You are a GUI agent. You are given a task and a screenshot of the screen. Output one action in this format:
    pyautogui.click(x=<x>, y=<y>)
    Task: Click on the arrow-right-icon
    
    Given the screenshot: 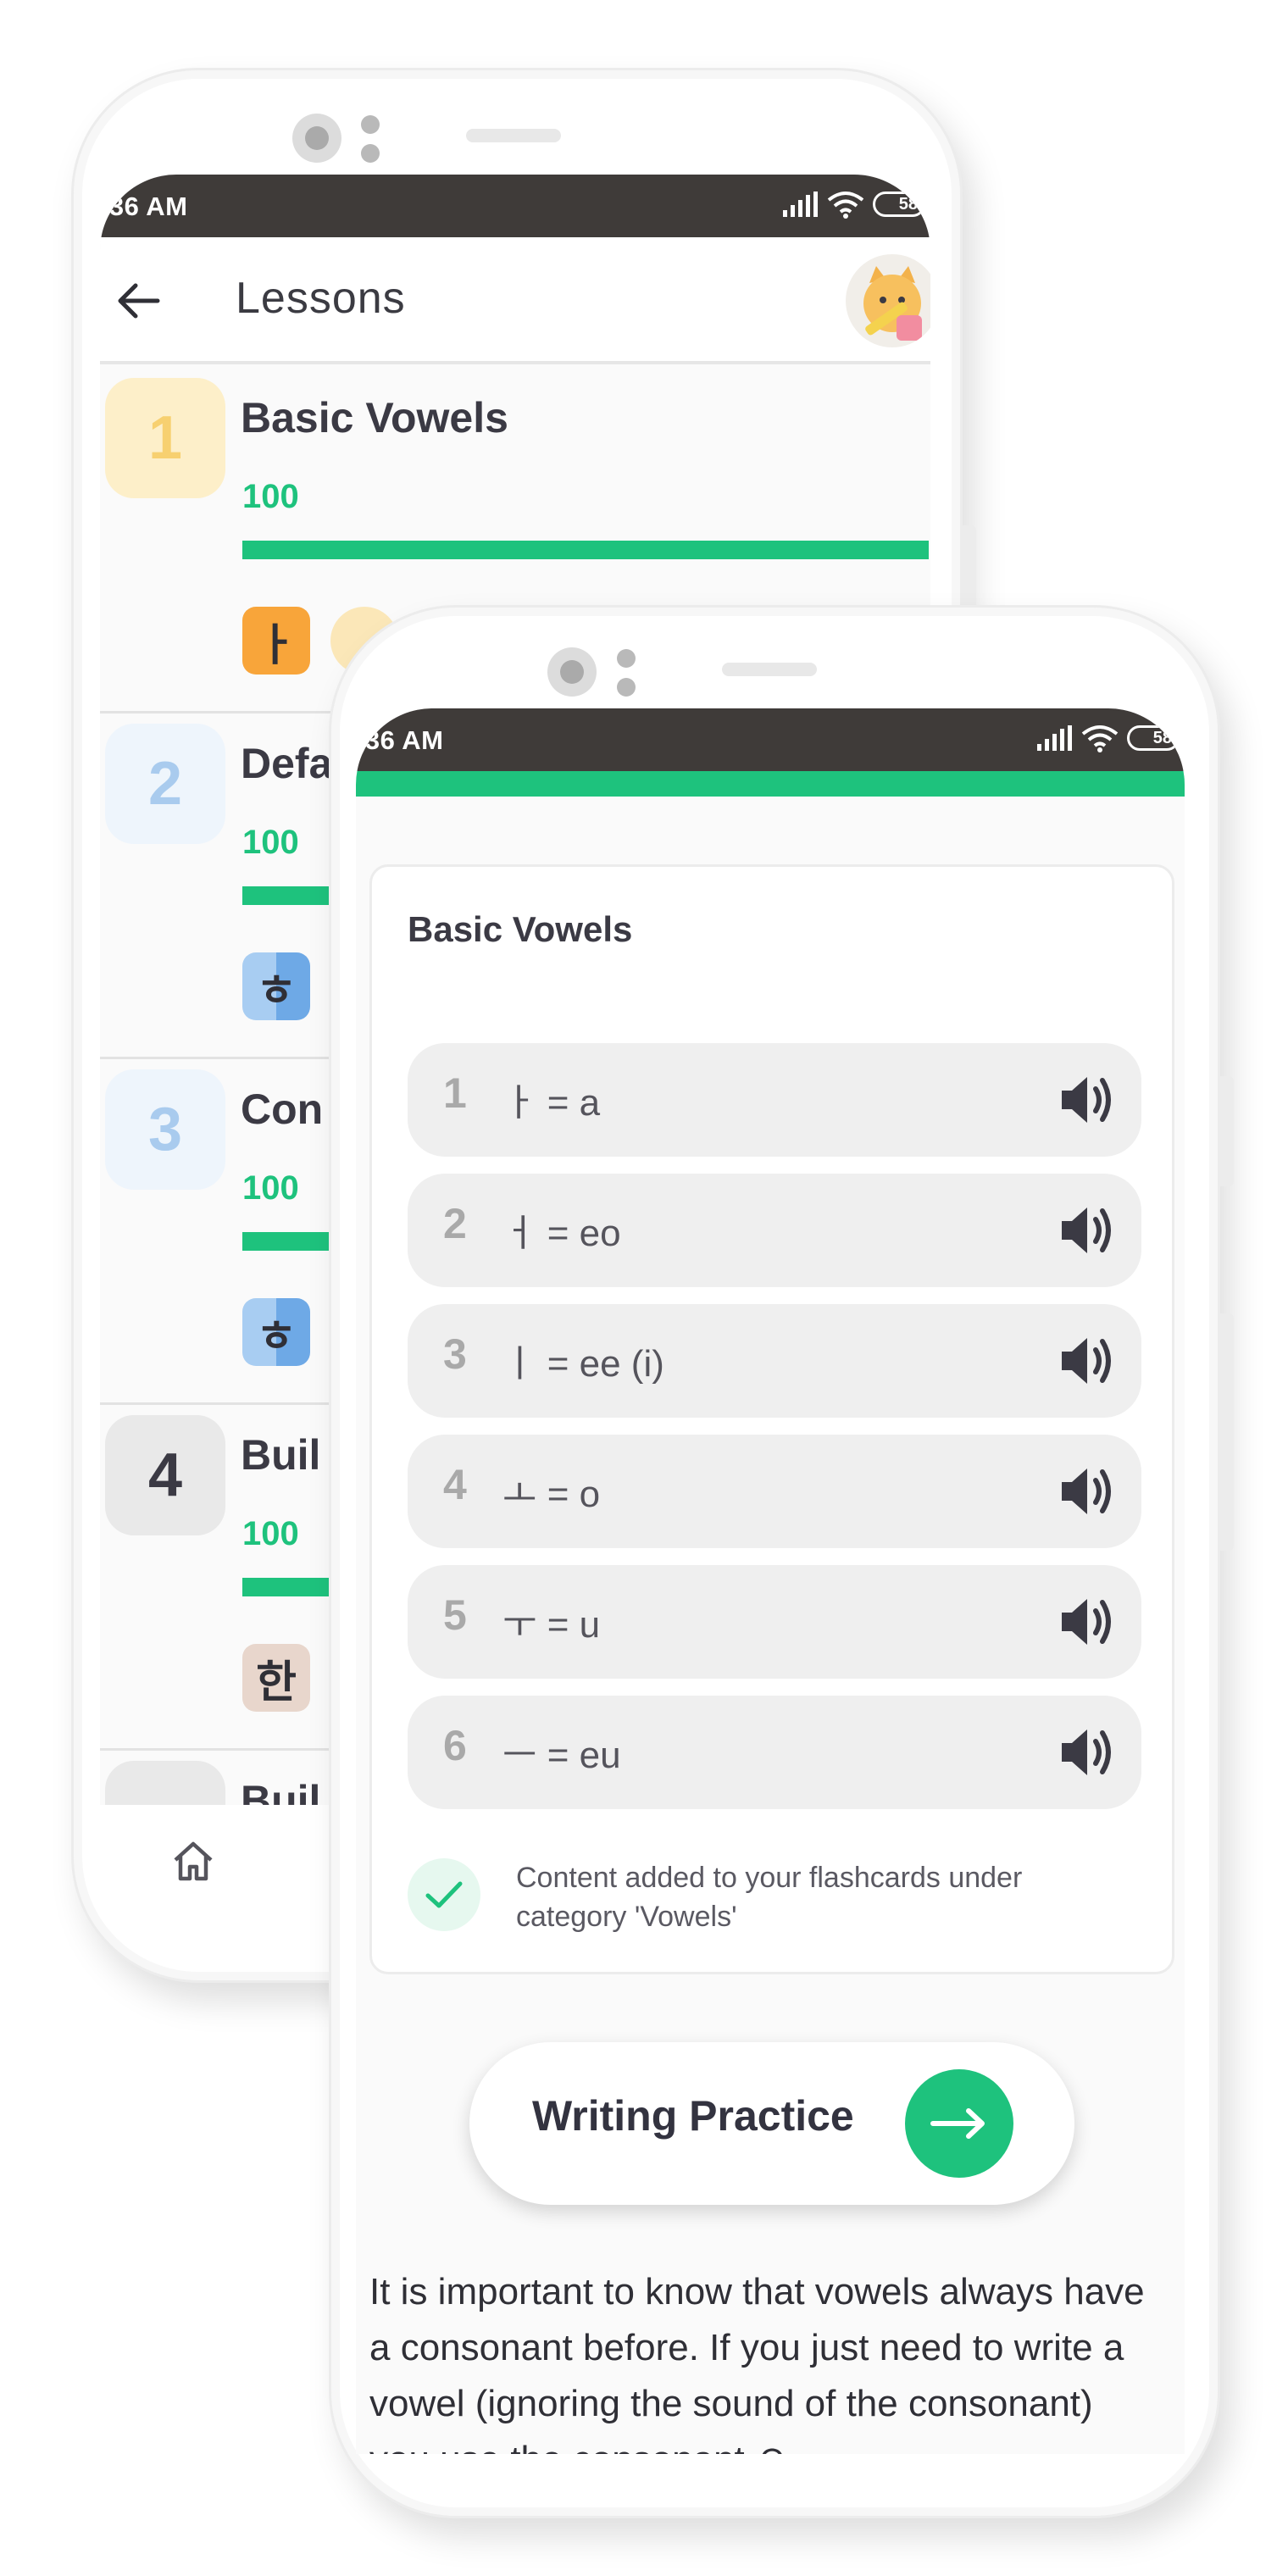 What is the action you would take?
    pyautogui.click(x=959, y=2123)
    